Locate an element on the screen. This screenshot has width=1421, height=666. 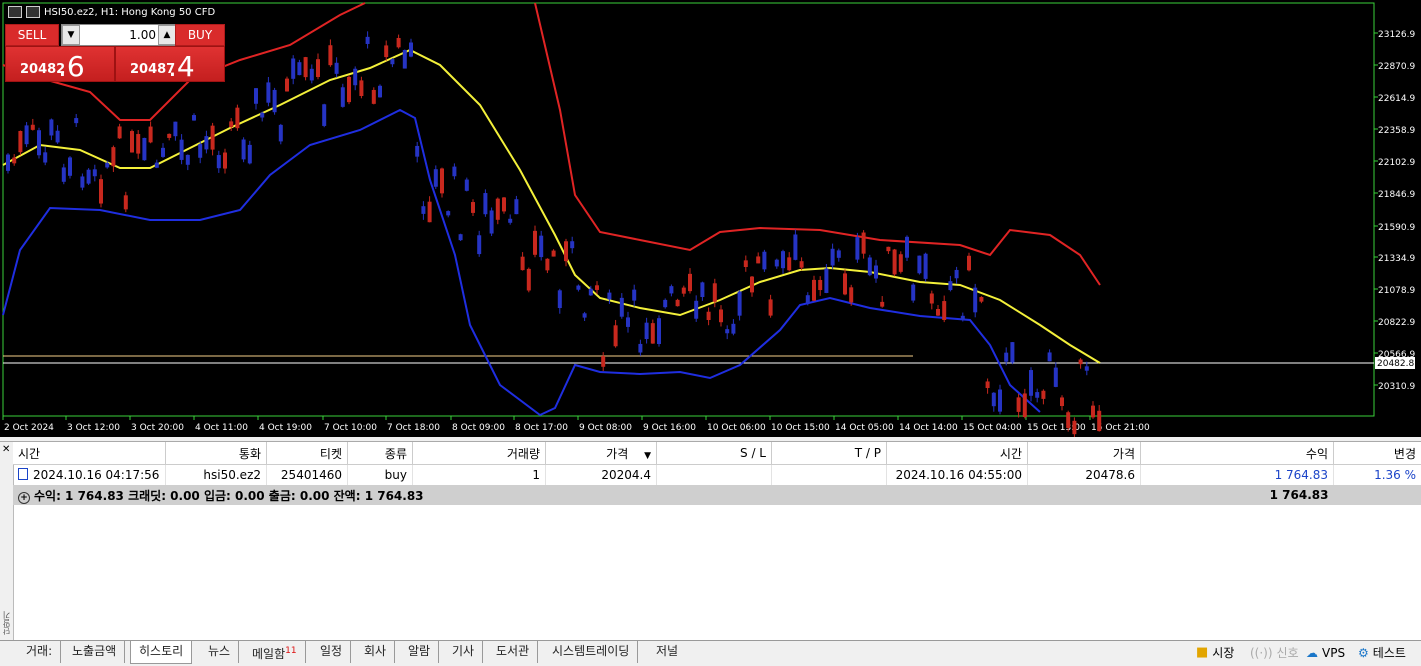
col-volume: 거래량 is located at coordinates (479, 453).